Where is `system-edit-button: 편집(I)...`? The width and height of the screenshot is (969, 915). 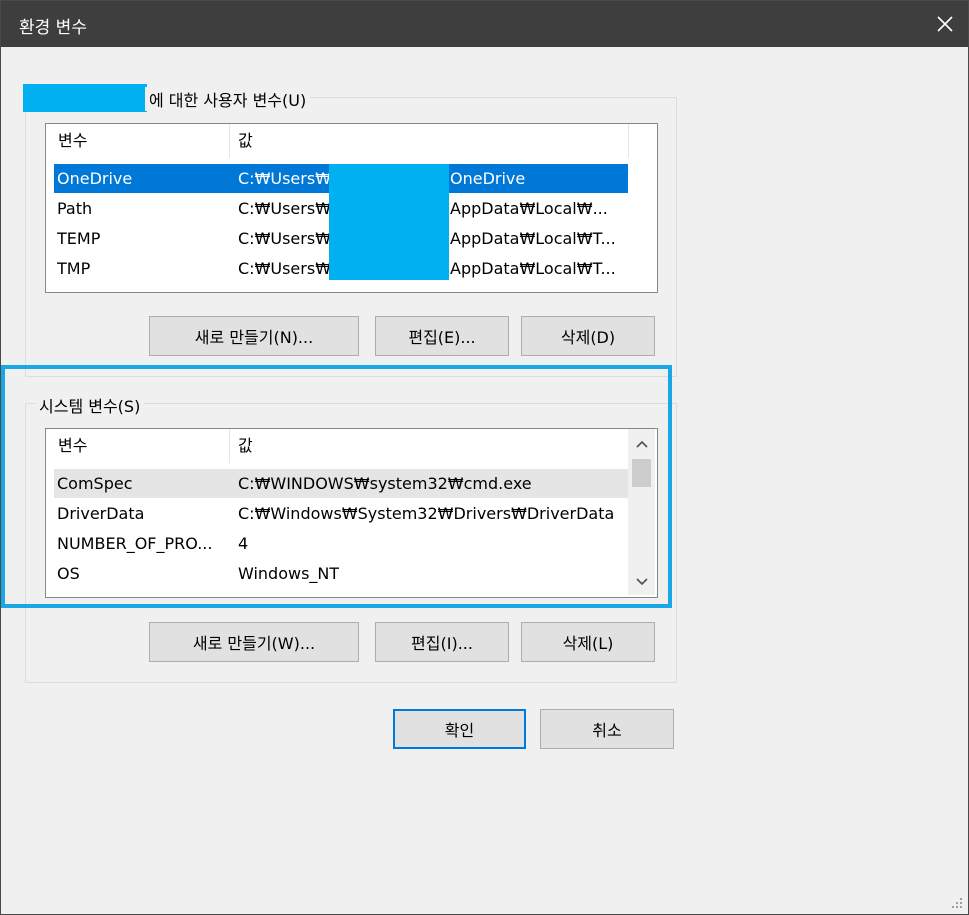 system-edit-button: 편집(I)... is located at coordinates (442, 642).